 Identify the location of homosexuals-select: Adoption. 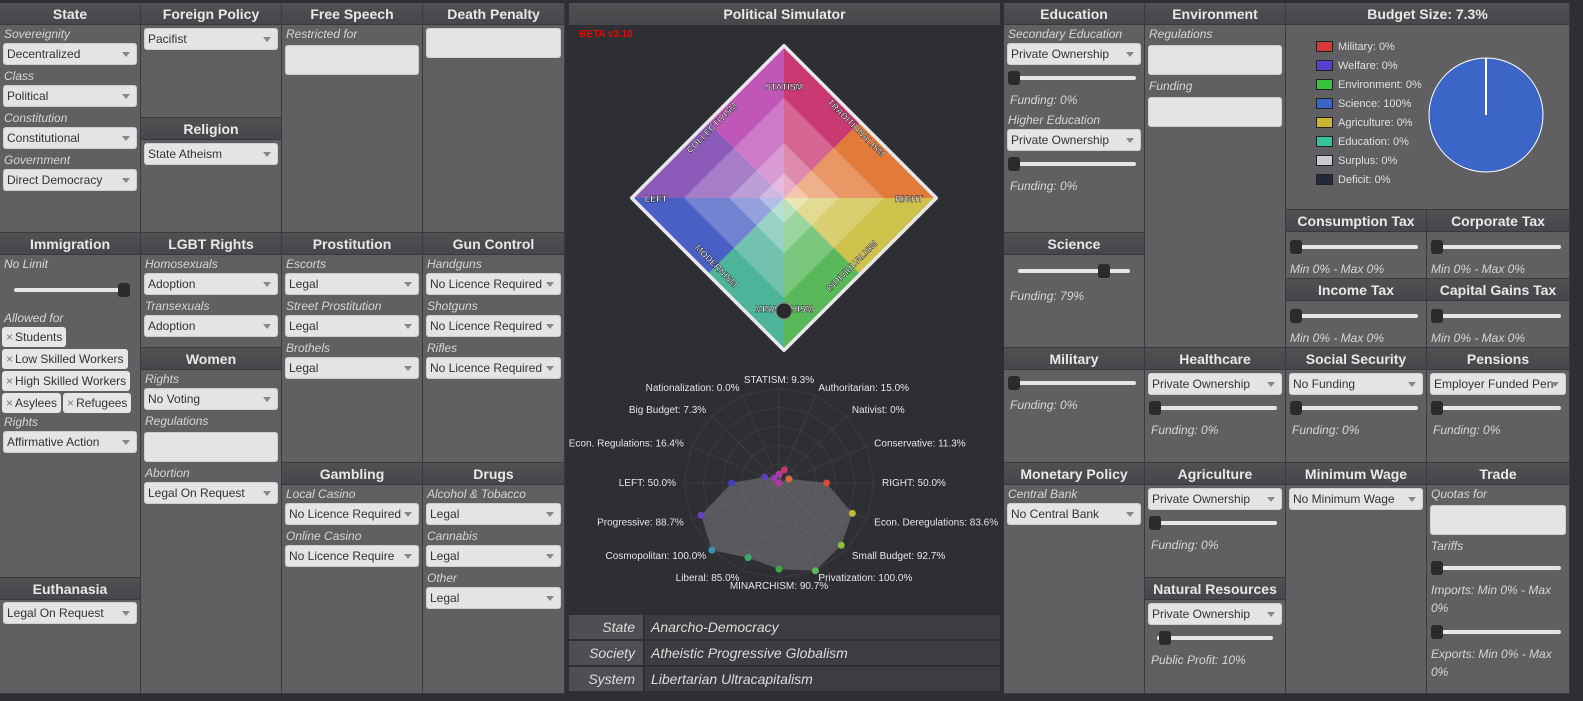
(211, 284).